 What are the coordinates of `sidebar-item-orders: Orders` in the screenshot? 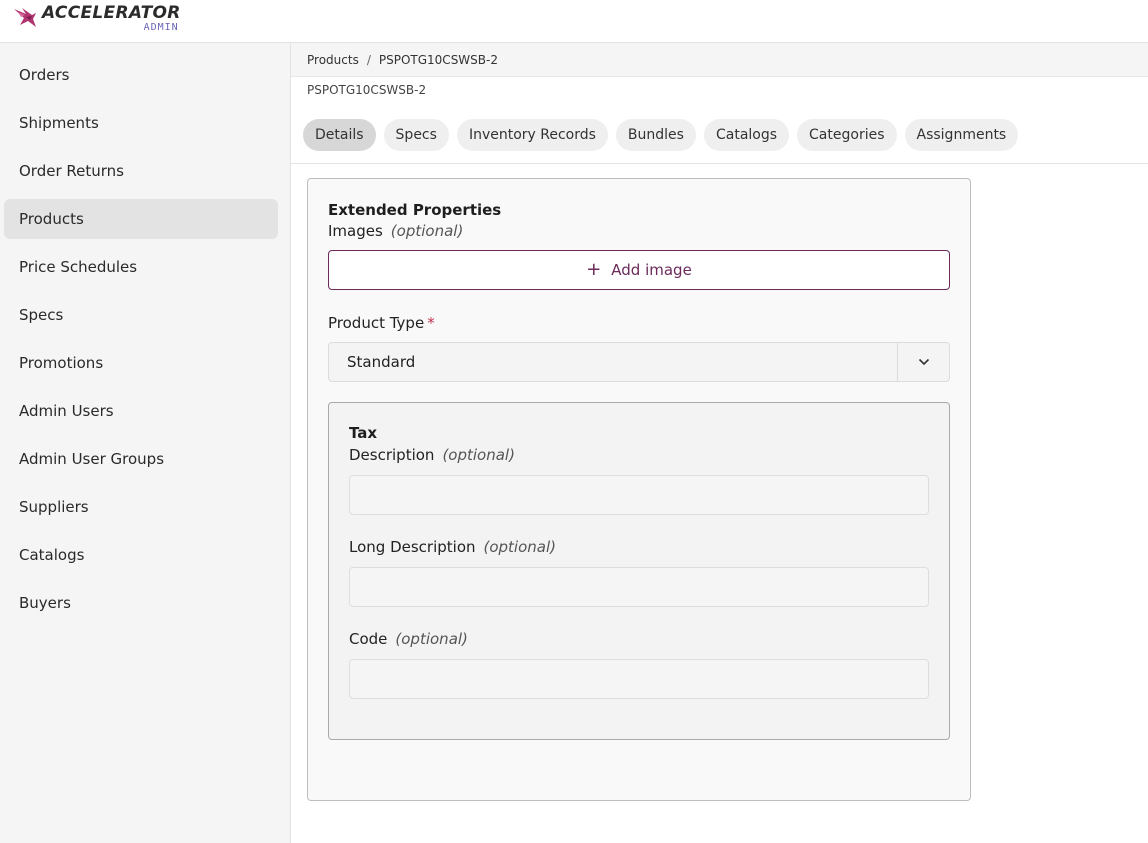 It's located at (141, 75).